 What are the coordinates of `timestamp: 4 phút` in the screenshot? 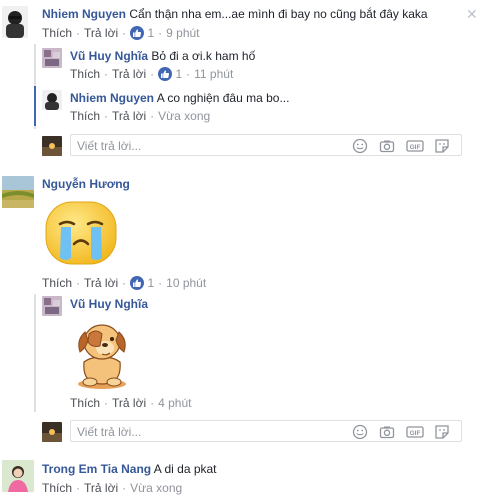 It's located at (174, 403).